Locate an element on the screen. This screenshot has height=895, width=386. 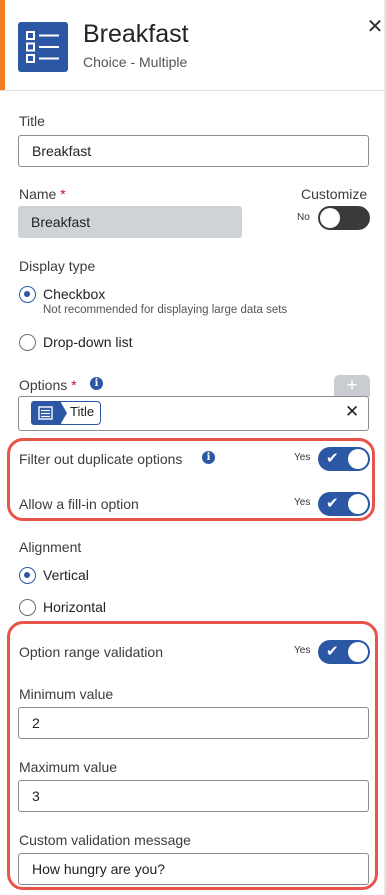
horizontal-radio is located at coordinates (27, 607).